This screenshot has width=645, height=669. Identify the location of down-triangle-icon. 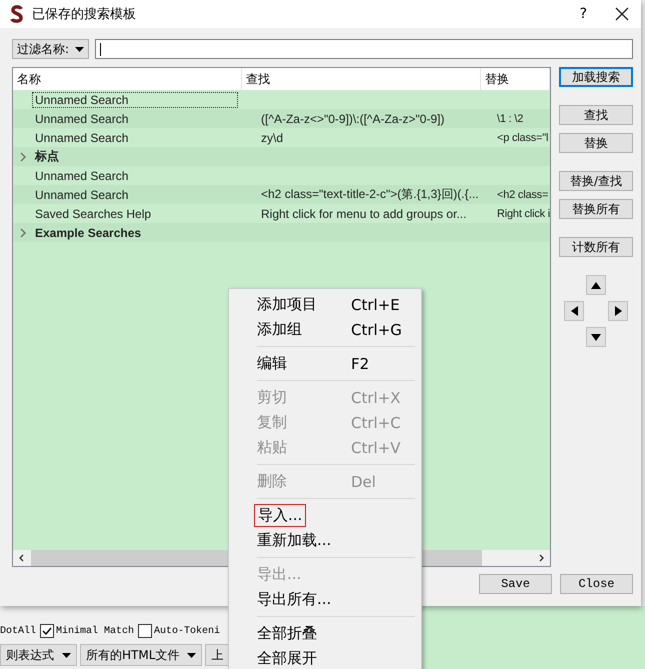
(596, 337).